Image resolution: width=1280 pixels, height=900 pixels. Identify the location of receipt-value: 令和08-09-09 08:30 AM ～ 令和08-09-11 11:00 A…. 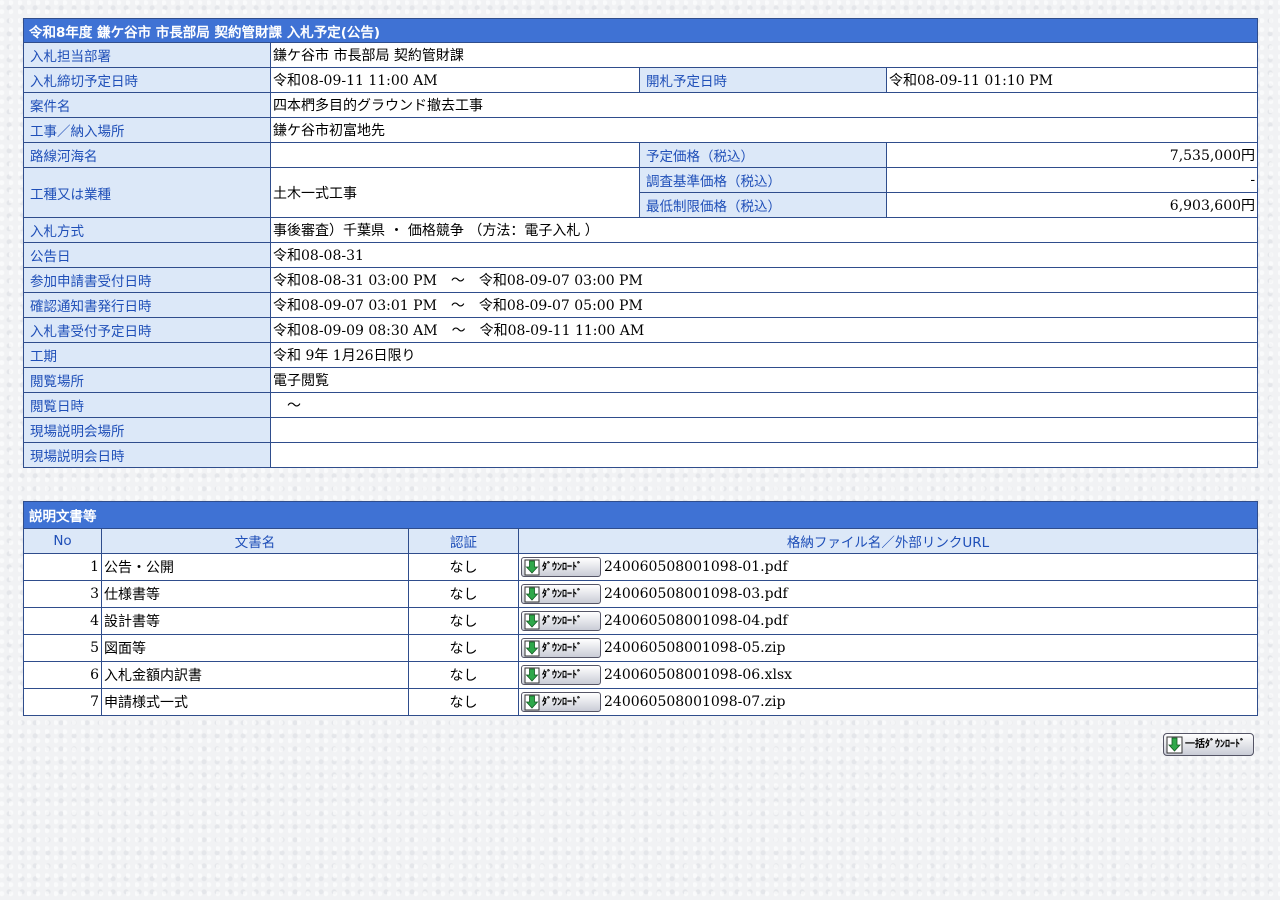
(764, 330).